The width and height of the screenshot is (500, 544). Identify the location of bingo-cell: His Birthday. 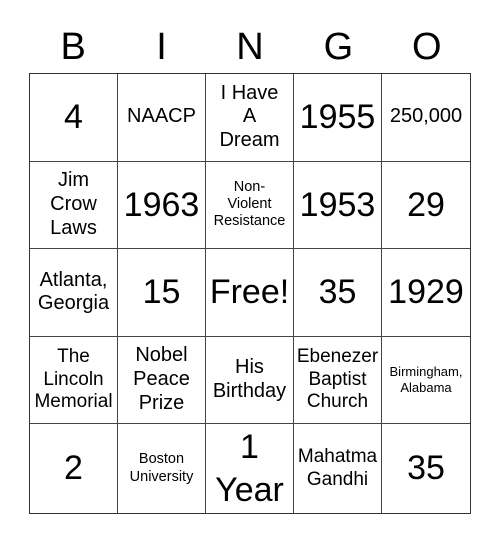
(250, 380).